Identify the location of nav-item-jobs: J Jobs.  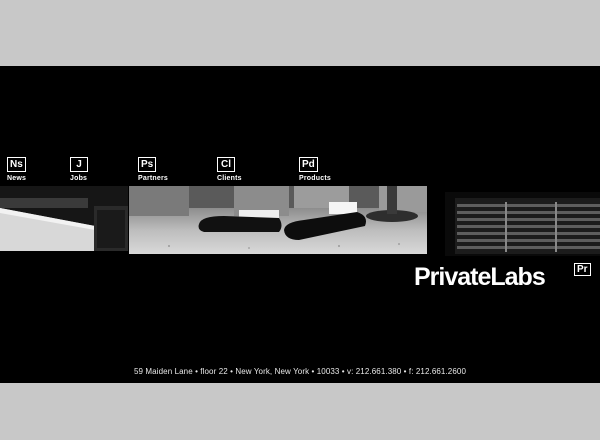
(79, 169).